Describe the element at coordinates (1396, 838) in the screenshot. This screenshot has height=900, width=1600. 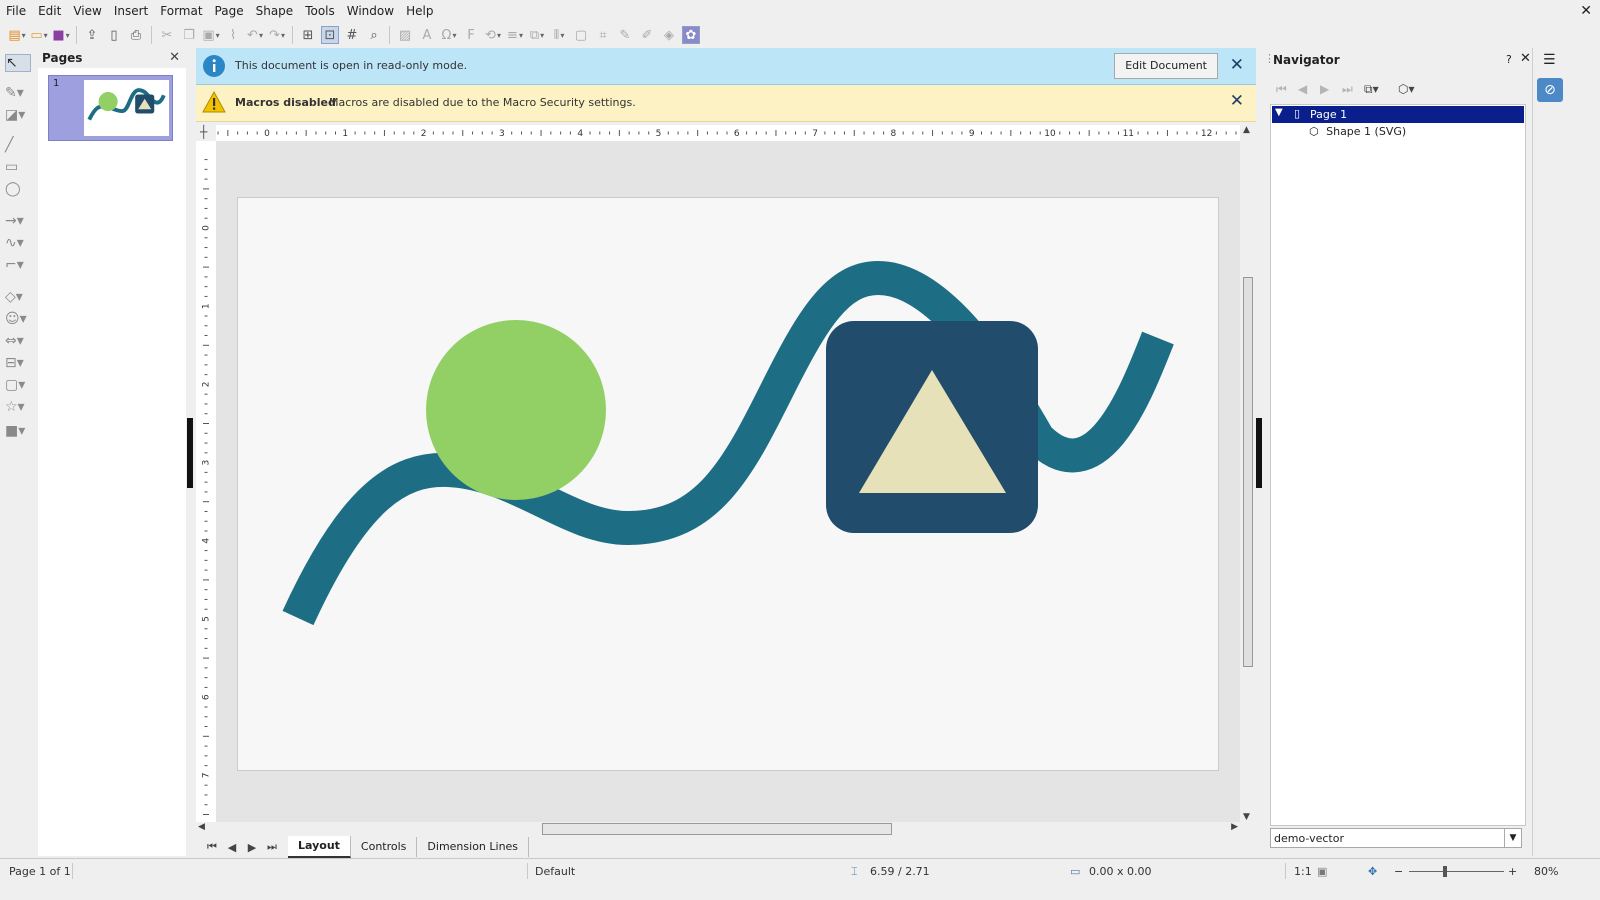
I see `document-select: demo-vector ▼` at that location.